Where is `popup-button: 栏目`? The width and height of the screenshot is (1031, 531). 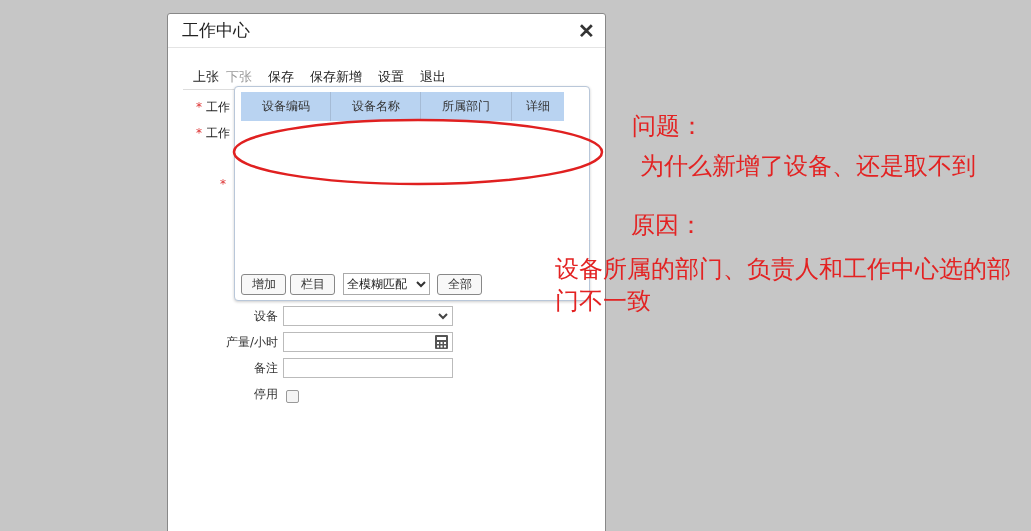 popup-button: 栏目 is located at coordinates (312, 284).